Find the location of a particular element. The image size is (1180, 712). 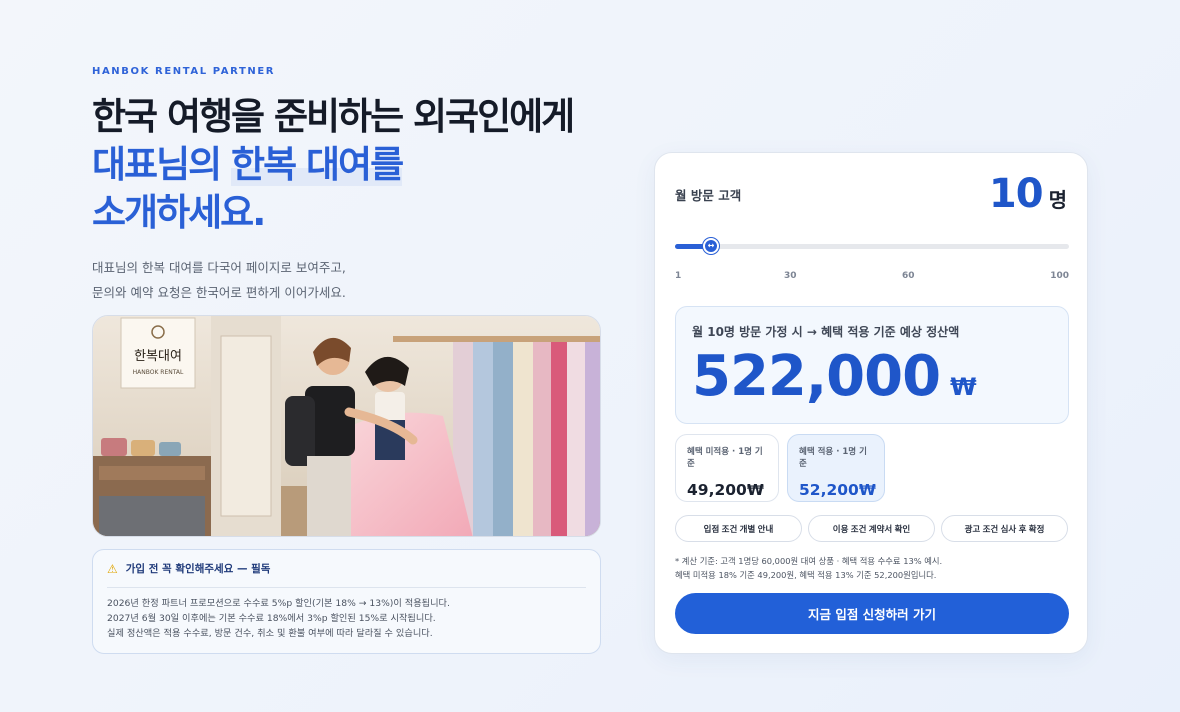

monthly-visitors-readout: 10 명 is located at coordinates (1028, 194).